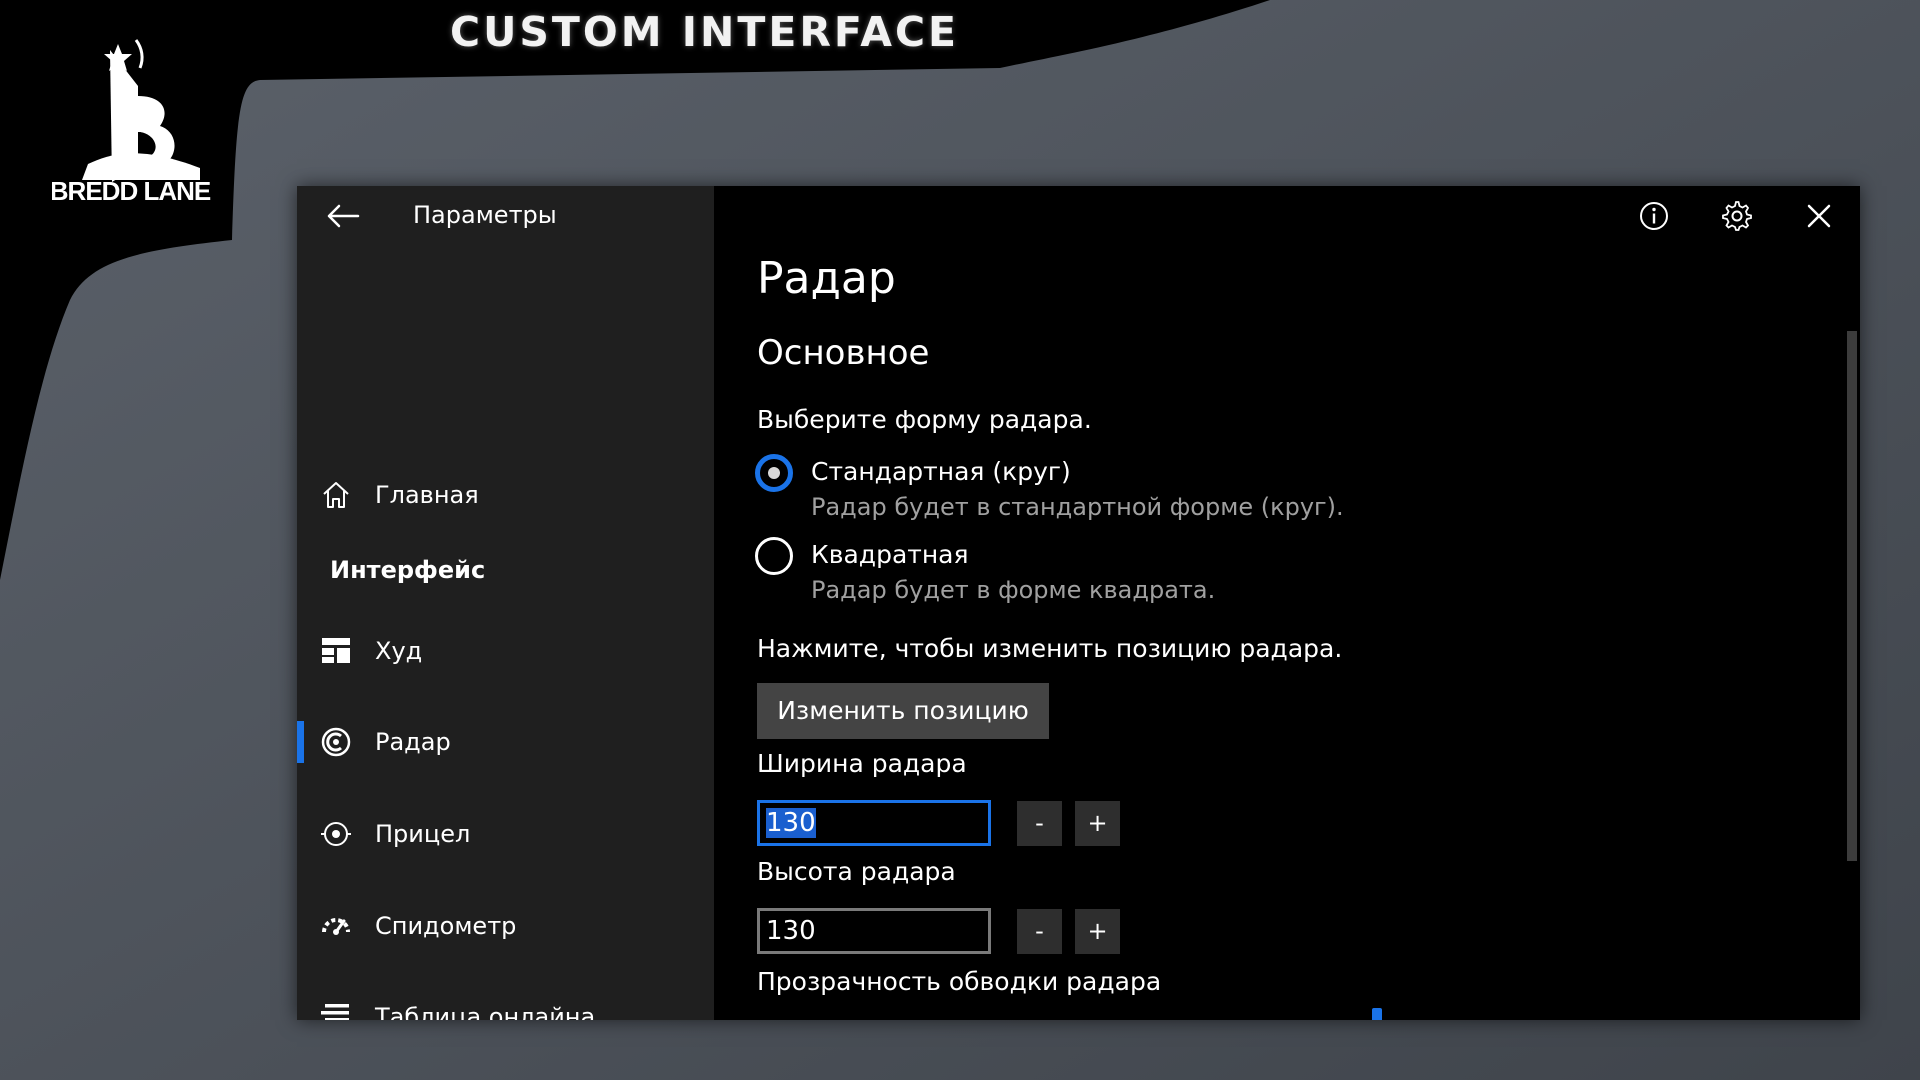 This screenshot has height=1080, width=1920. Describe the element at coordinates (413, 742) in the screenshot. I see `sidebar-item-label: Радар` at that location.